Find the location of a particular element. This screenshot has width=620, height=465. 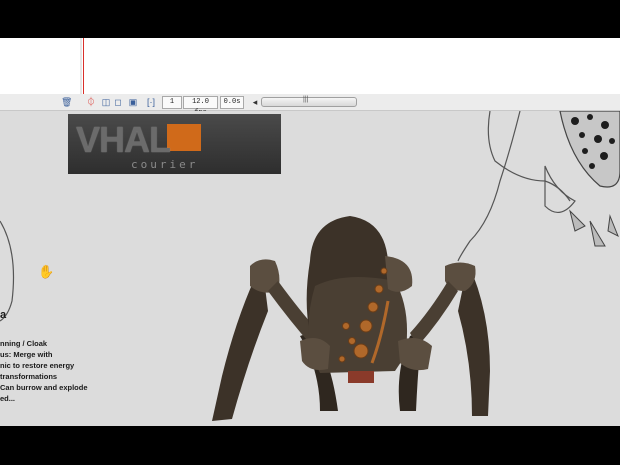

creature-arm-right is located at coordinates (434, 313).